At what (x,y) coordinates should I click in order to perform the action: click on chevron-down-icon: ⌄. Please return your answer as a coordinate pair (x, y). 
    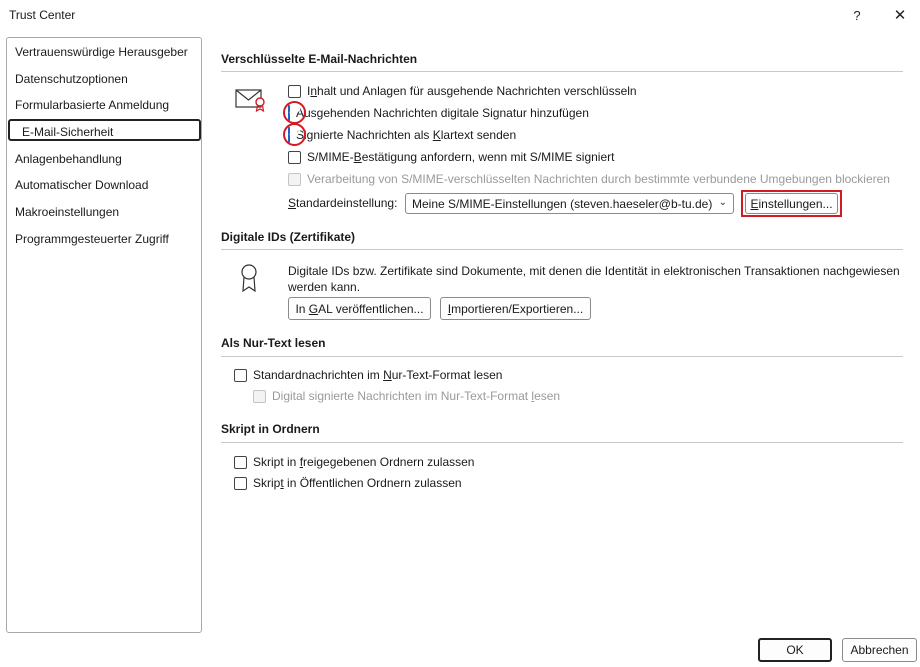
    Looking at the image, I should click on (722, 202).